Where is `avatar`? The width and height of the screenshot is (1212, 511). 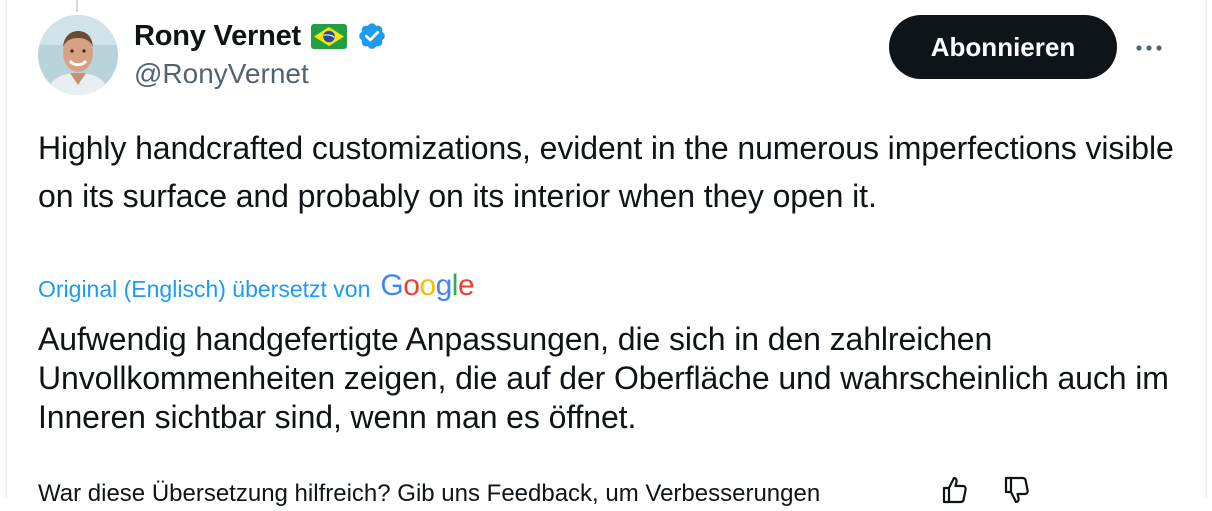 avatar is located at coordinates (78, 55).